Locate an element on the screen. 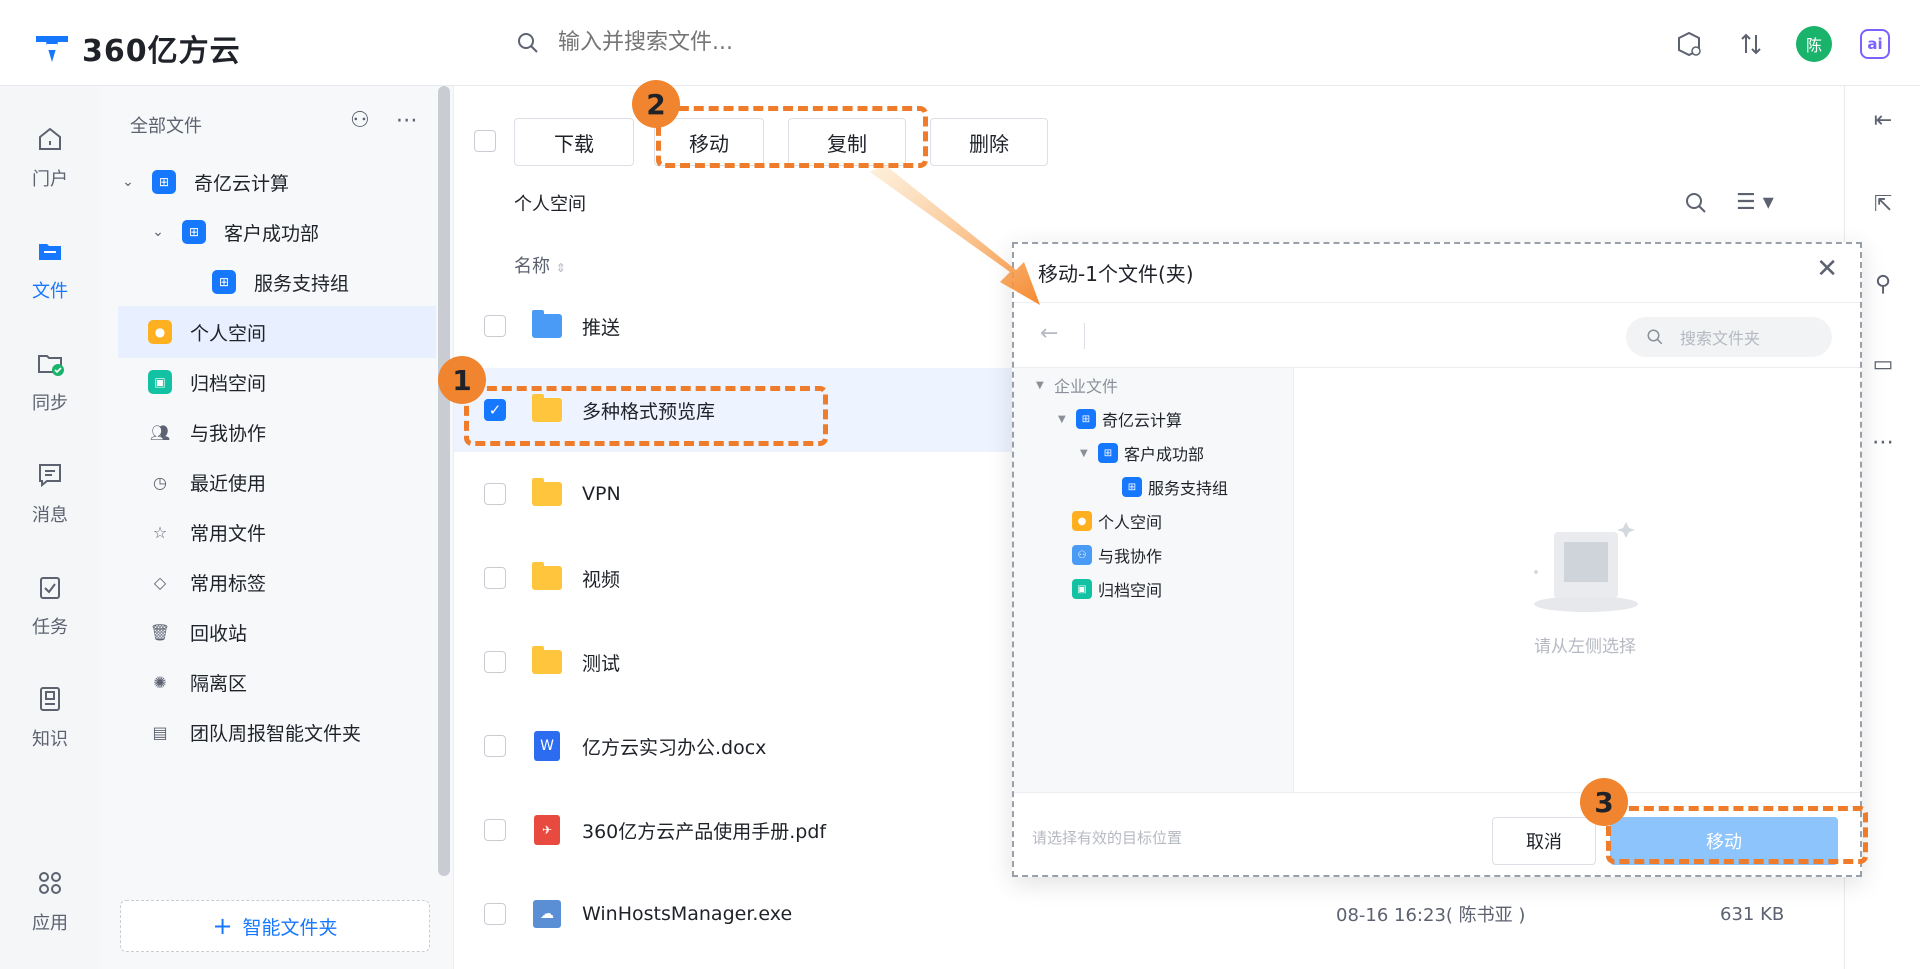 Image resolution: width=1920 pixels, height=969 pixels. dialog-nav-bar: ← 搜索文件夹 is located at coordinates (1437, 335).